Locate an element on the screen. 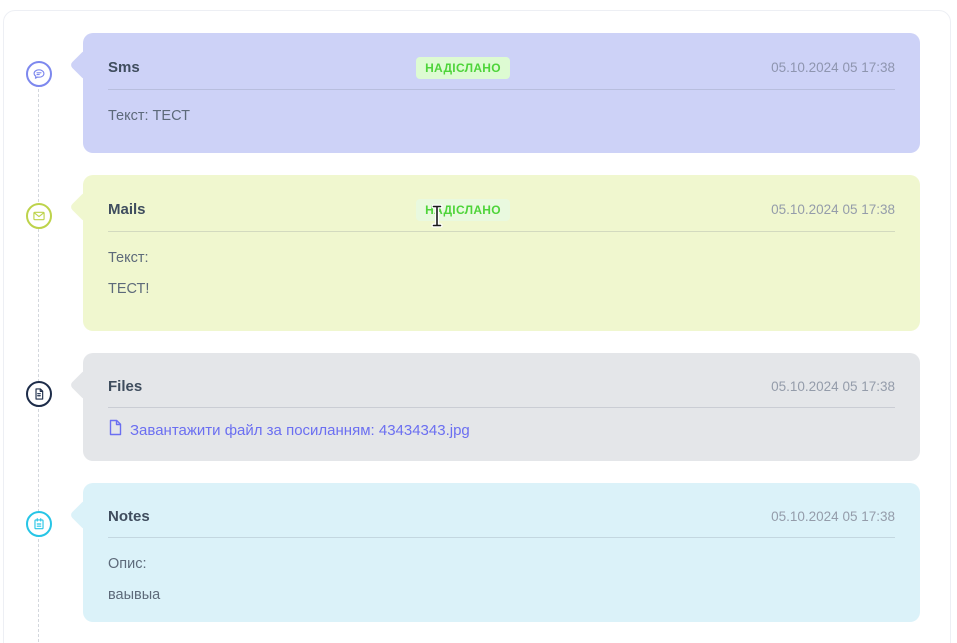  envelope-icon is located at coordinates (39, 216).